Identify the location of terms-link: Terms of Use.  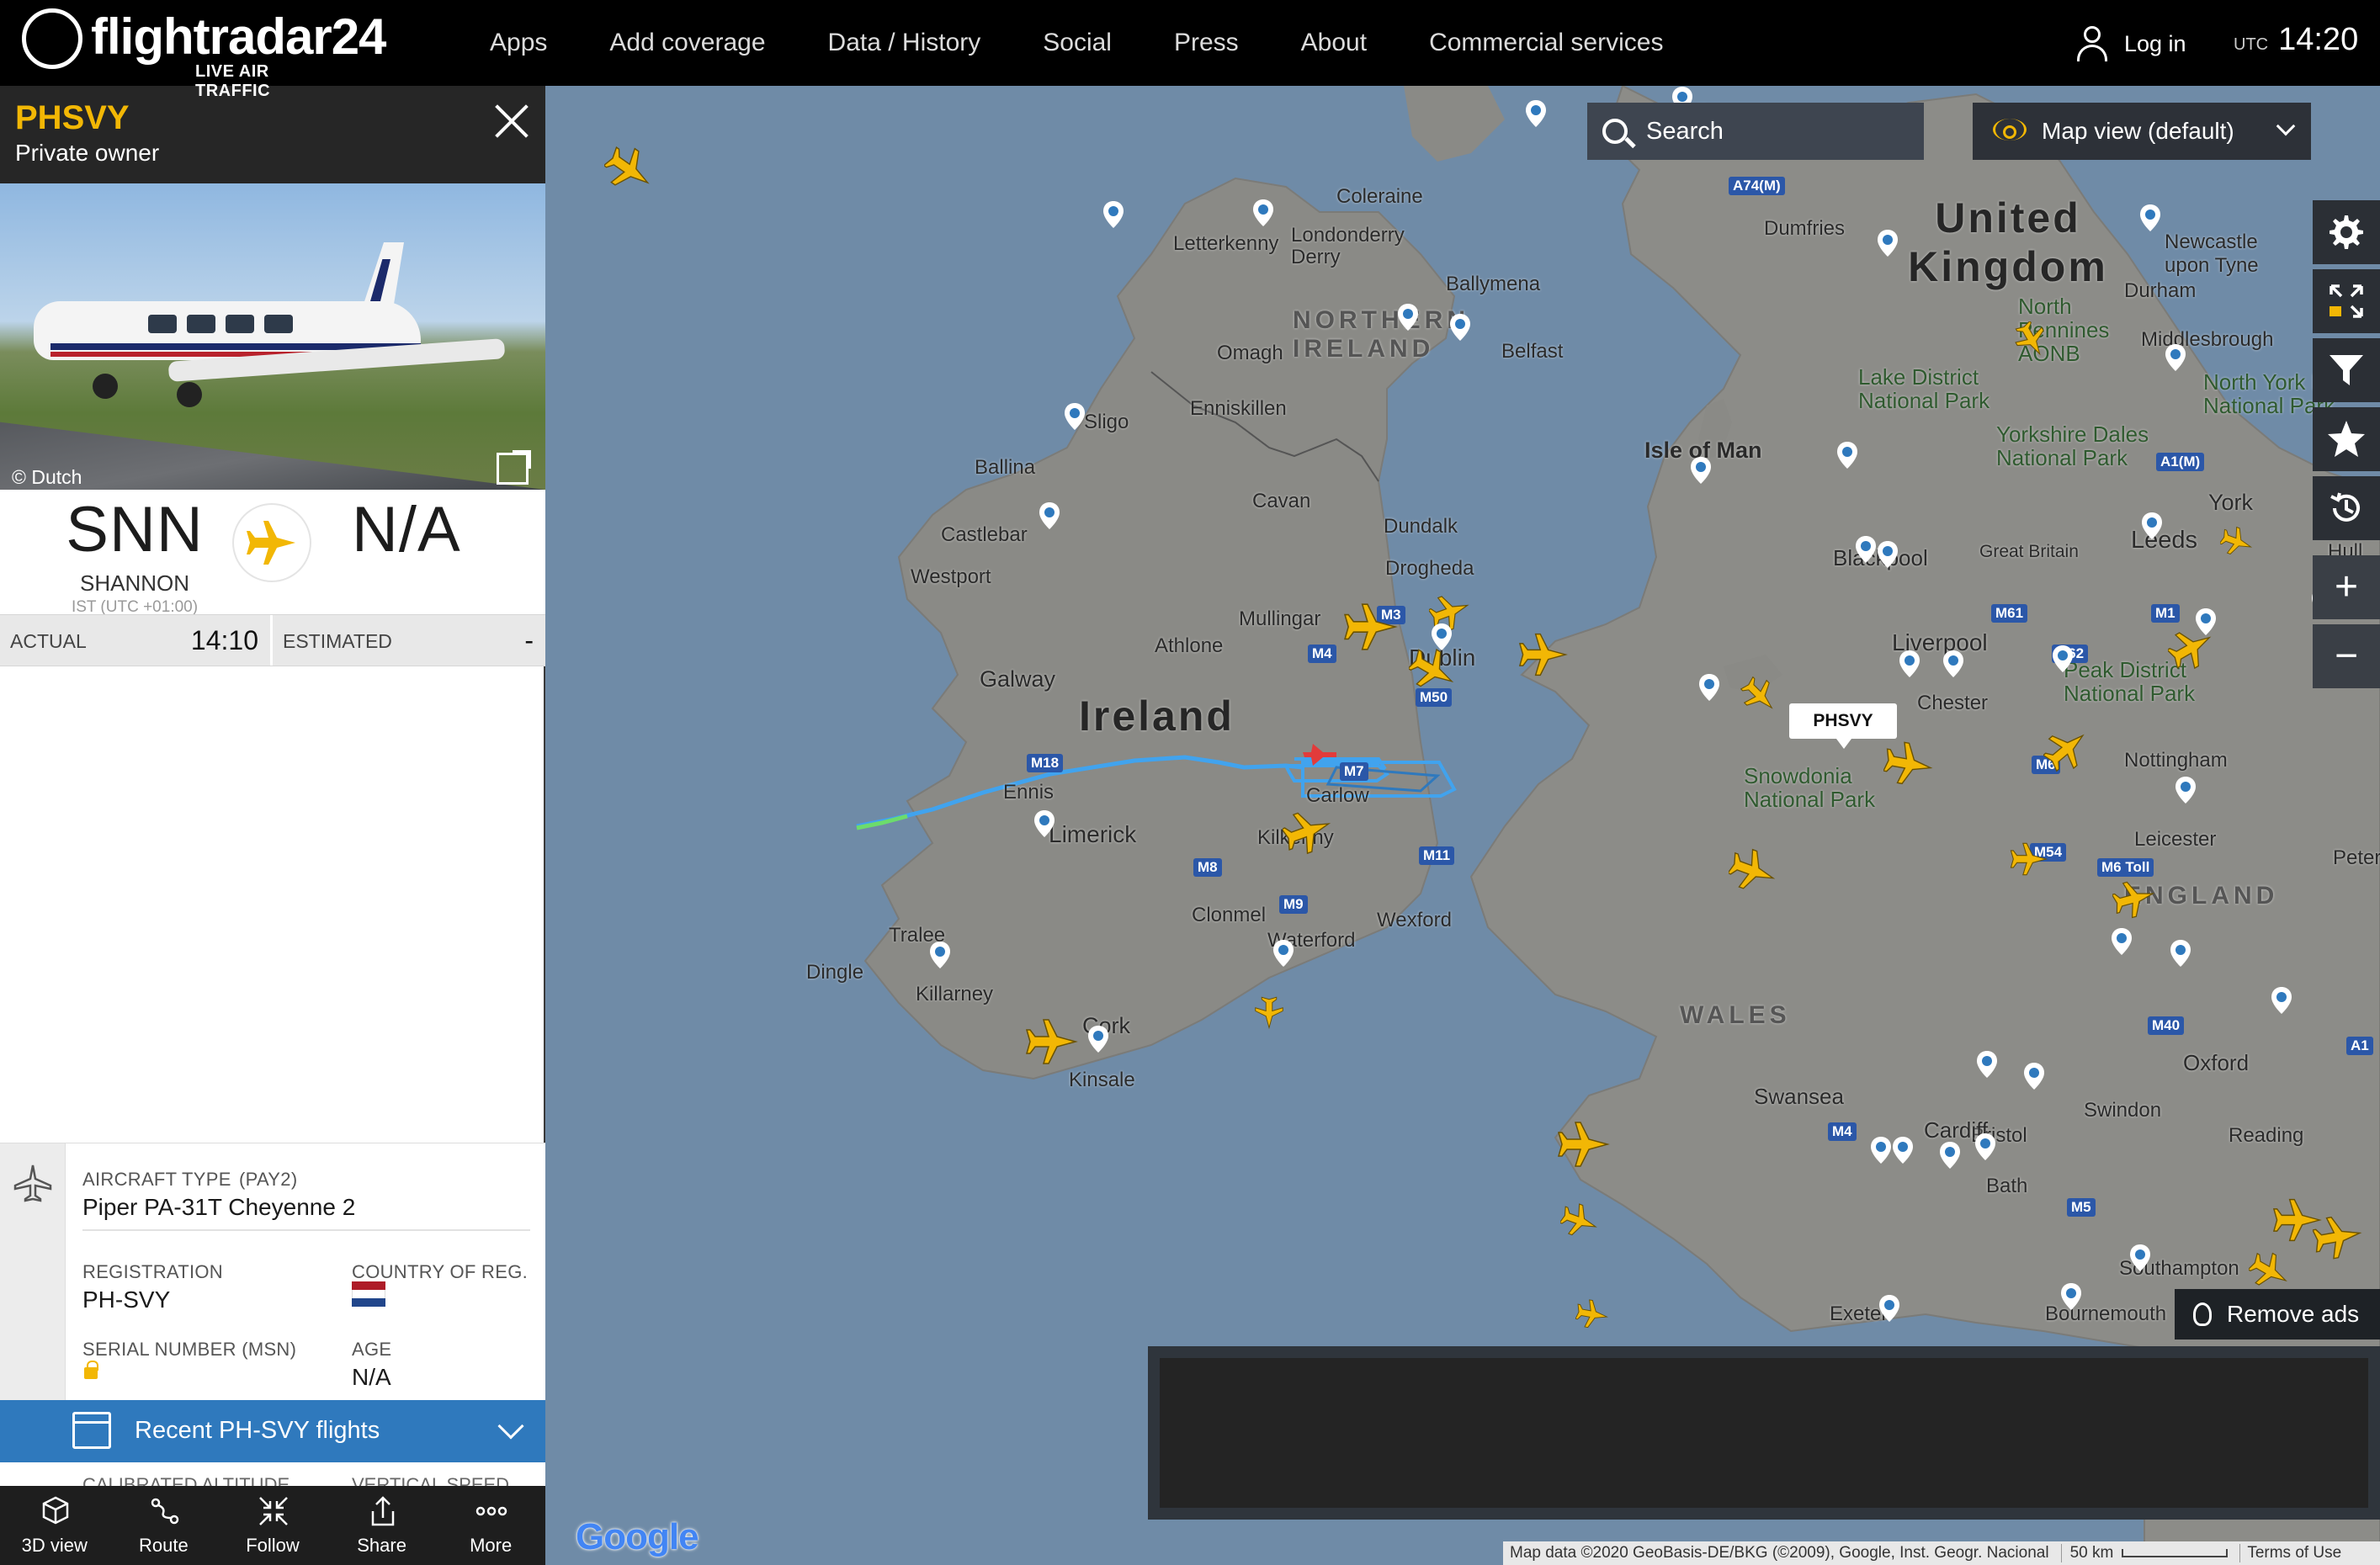
(2290, 1553).